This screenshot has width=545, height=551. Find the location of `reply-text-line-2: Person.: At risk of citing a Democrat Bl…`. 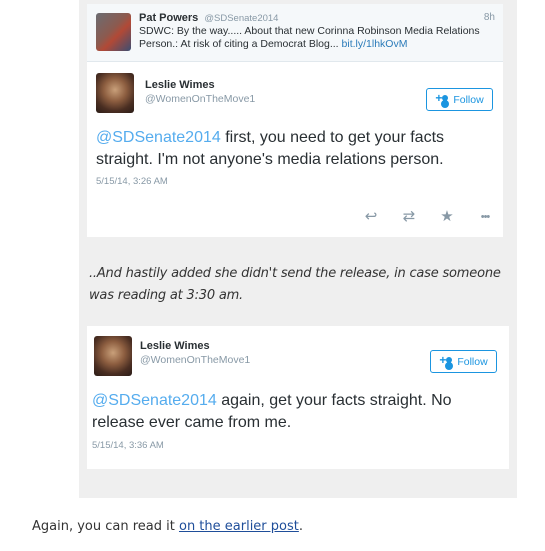

reply-text-line-2: Person.: At risk of citing a Democrat Bl… is located at coordinates (317, 44).